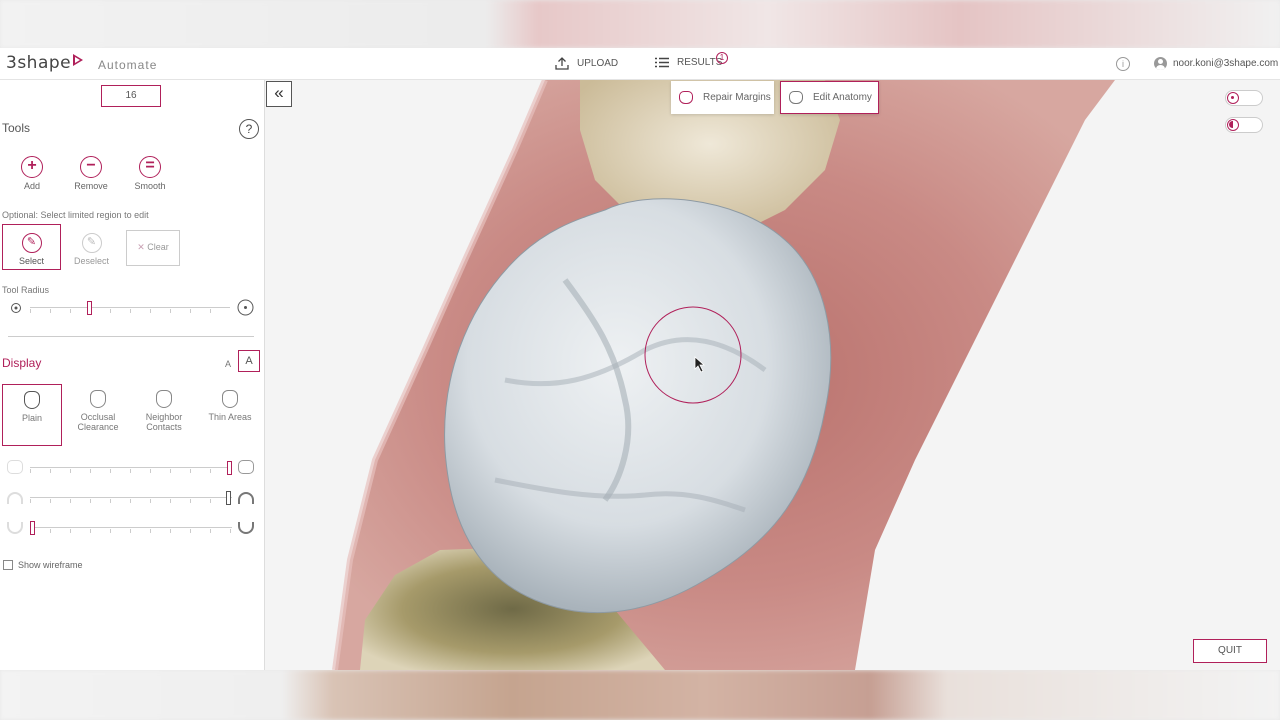 The image size is (1280, 720). I want to click on quit-button: QUIT, so click(1230, 651).